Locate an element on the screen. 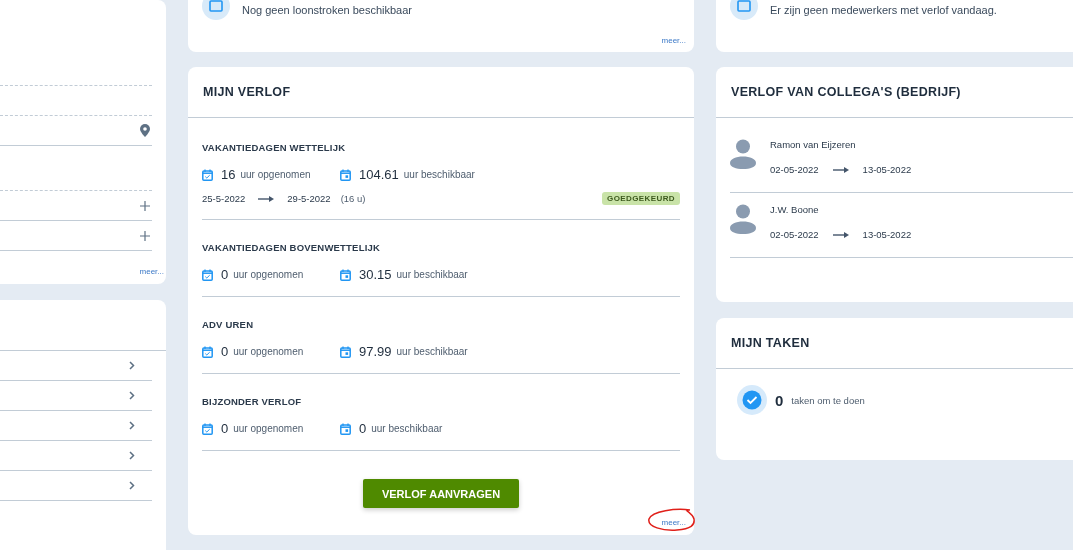  colleague-name: Ramon van Eijzeren is located at coordinates (813, 144).